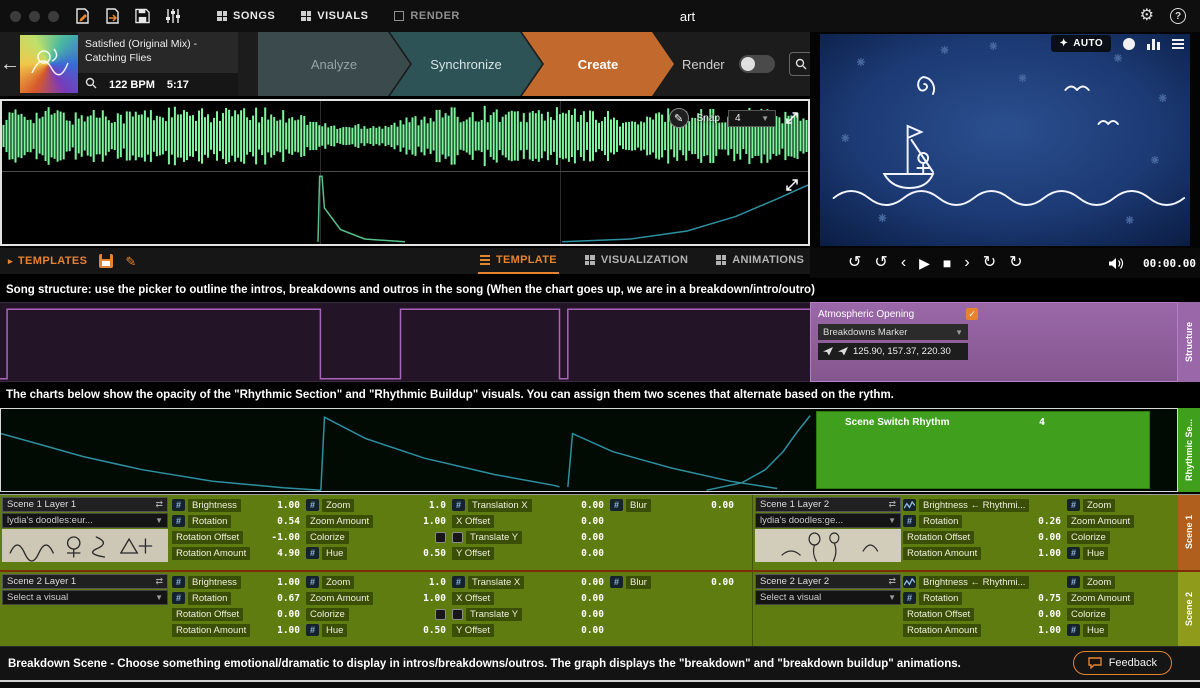  I want to click on forward-icon: ↻, so click(1015, 263).